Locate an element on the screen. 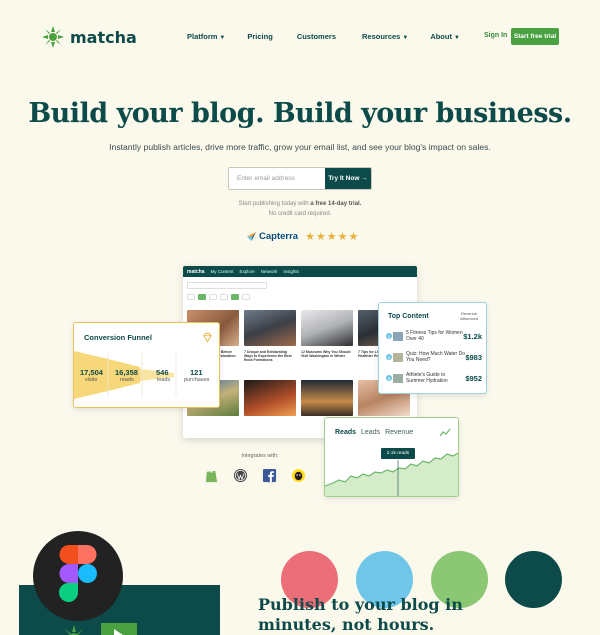 The height and width of the screenshot is (635, 600). article-title: Quiz: How Much Water Do You Need? is located at coordinates (435, 357).